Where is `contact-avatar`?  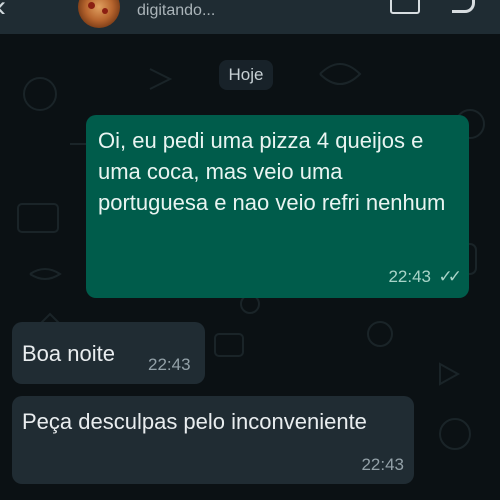
contact-avatar is located at coordinates (99, 14).